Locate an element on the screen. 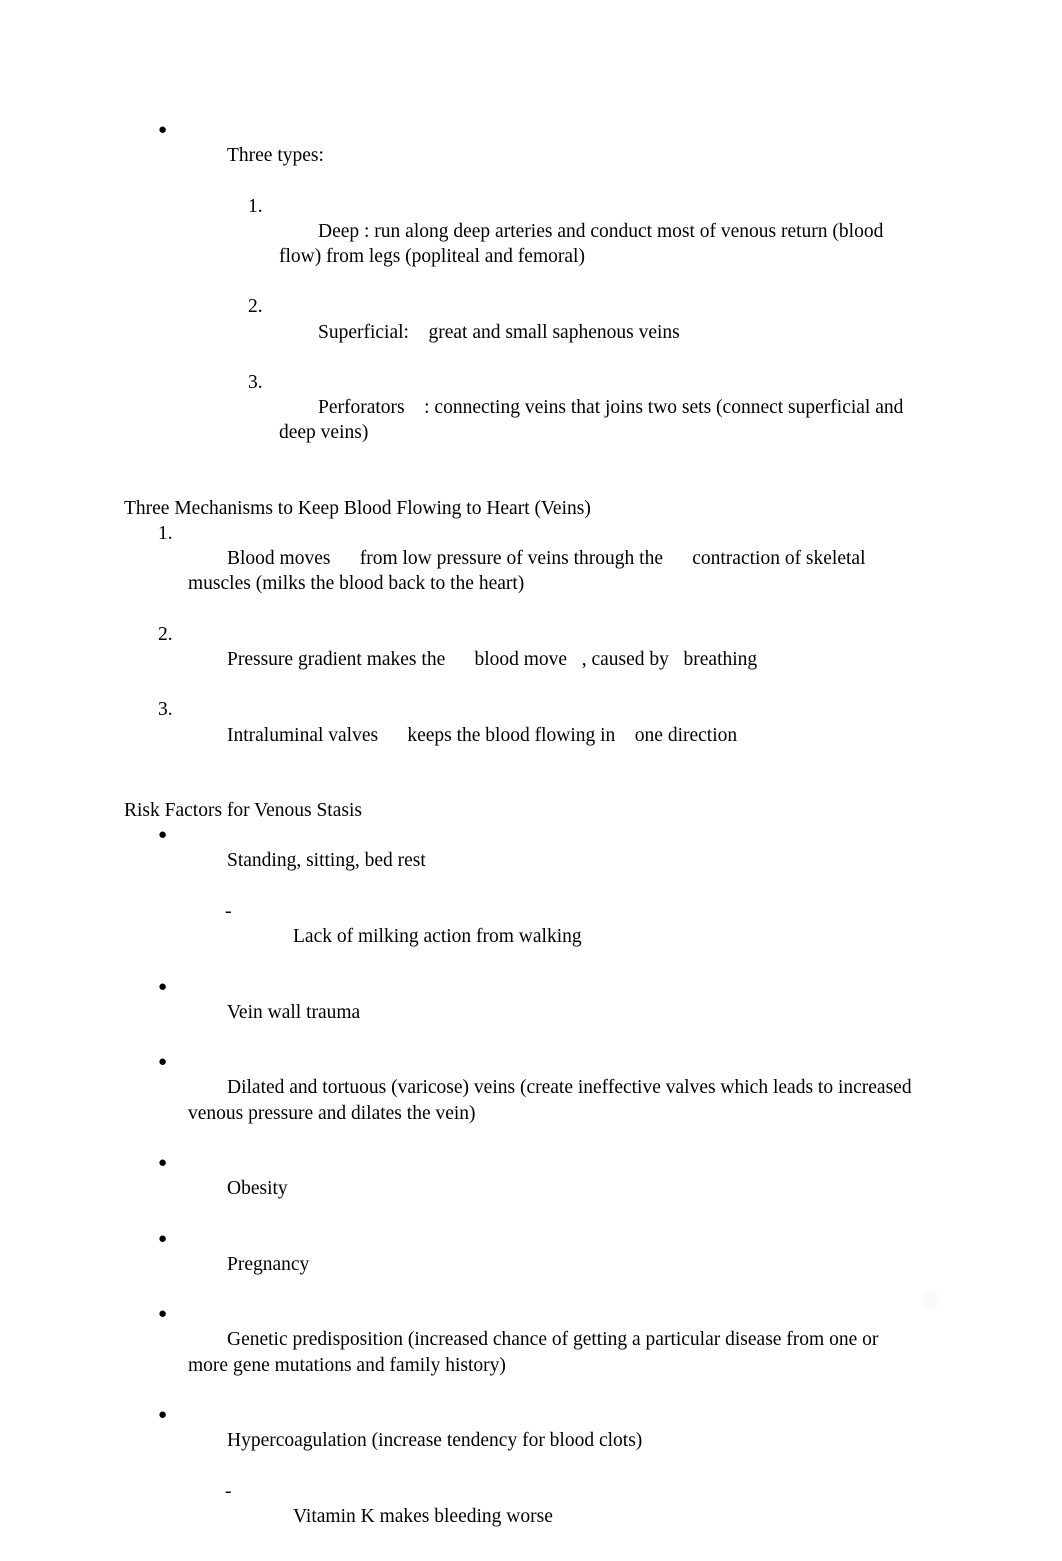 This screenshot has height=1561, width=1062. page-number: 4 is located at coordinates (930, 1300).